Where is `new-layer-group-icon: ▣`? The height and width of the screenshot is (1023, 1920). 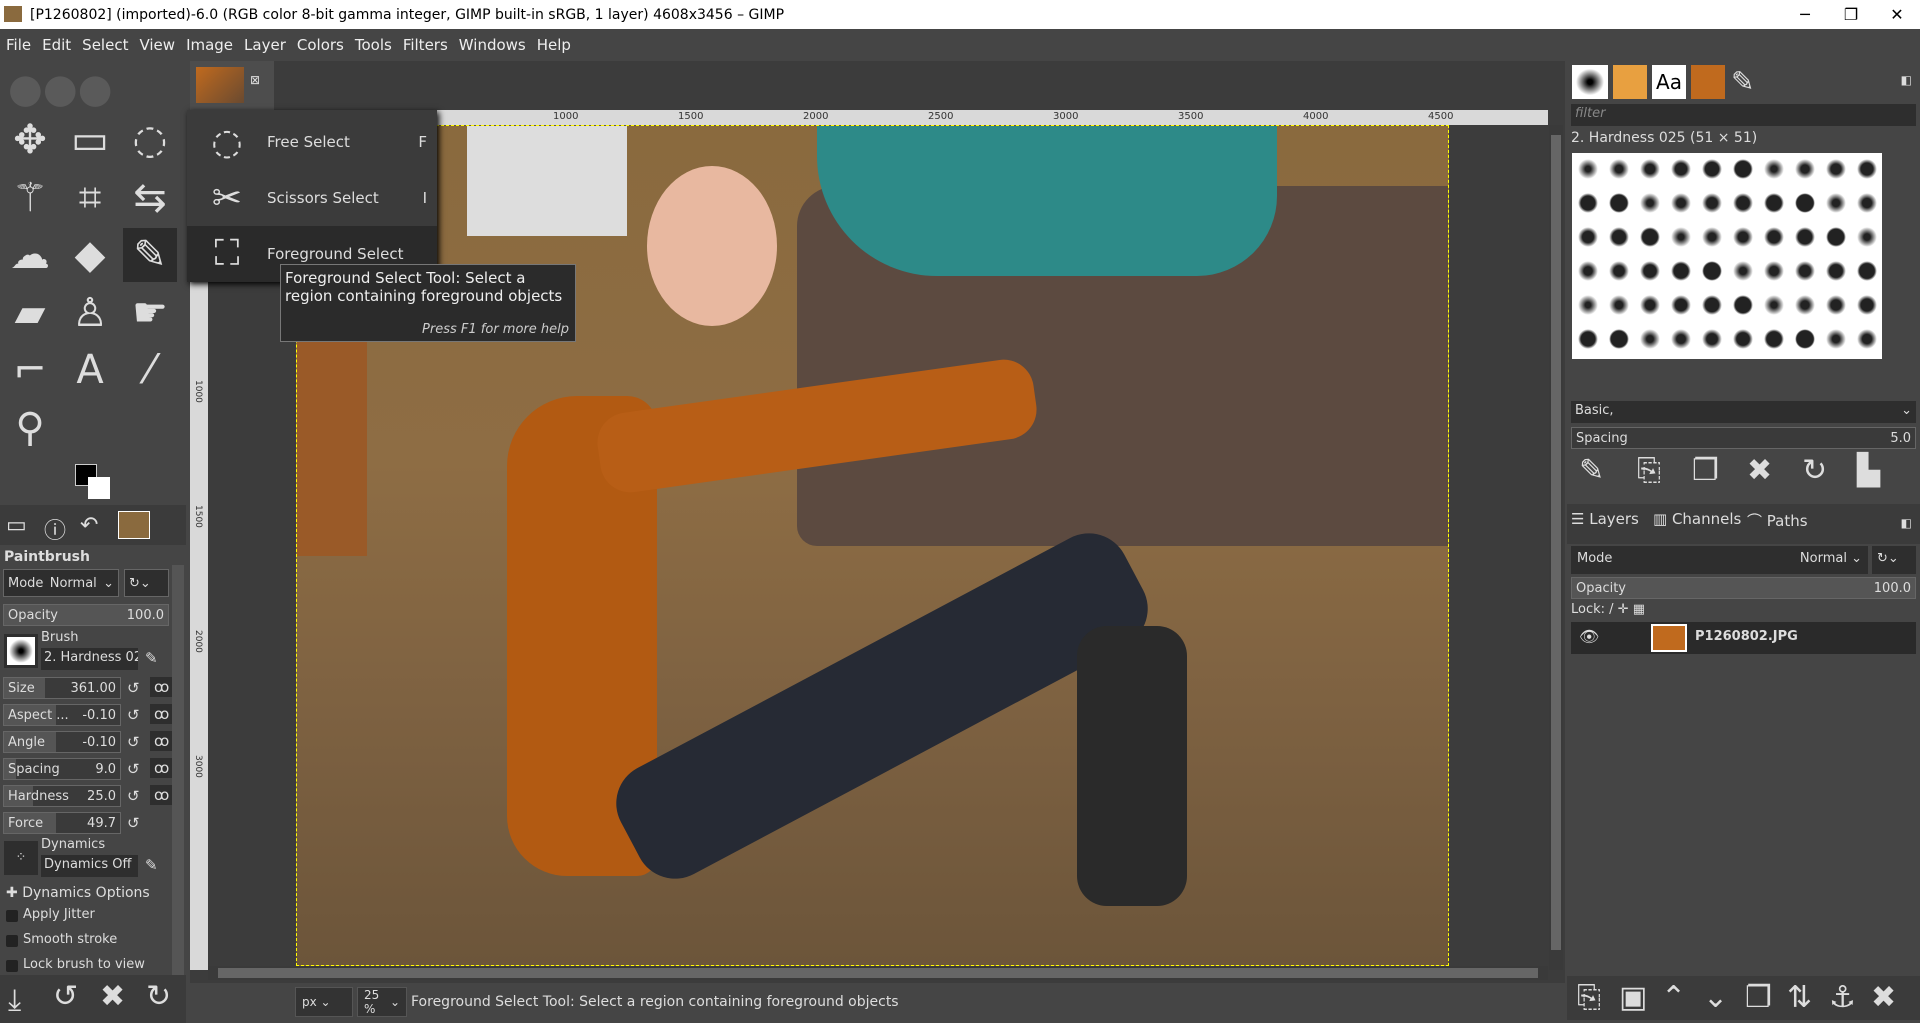 new-layer-group-icon: ▣ is located at coordinates (1633, 997).